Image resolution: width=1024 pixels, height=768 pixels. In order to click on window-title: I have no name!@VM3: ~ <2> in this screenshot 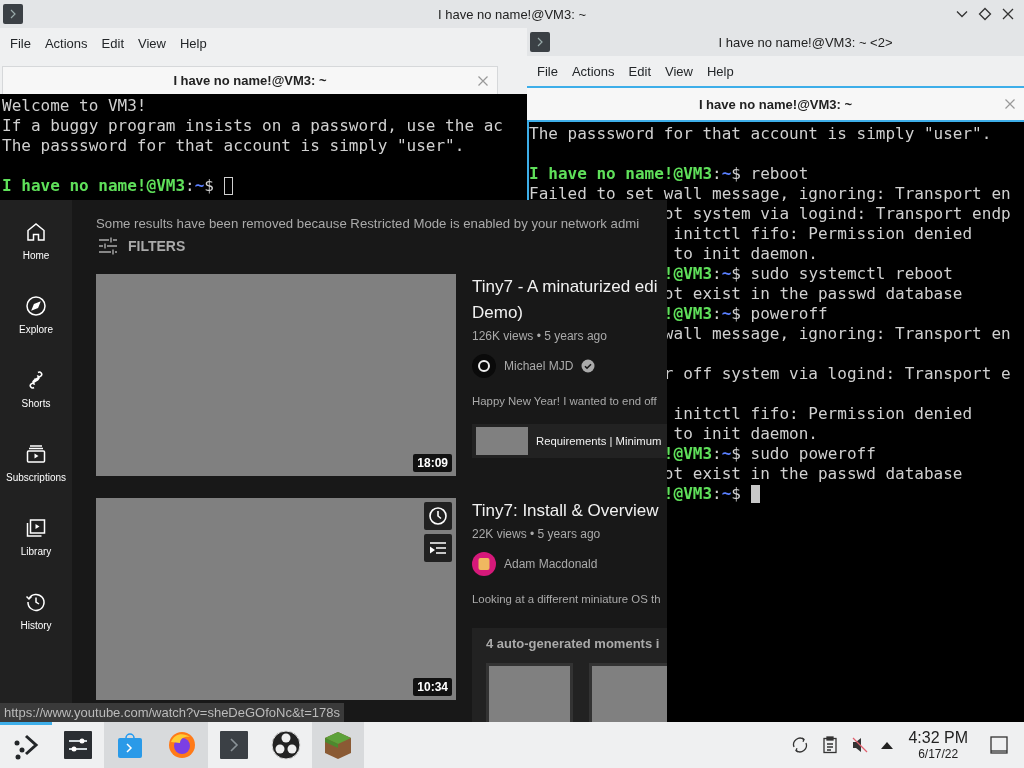, I will do `click(805, 42)`.